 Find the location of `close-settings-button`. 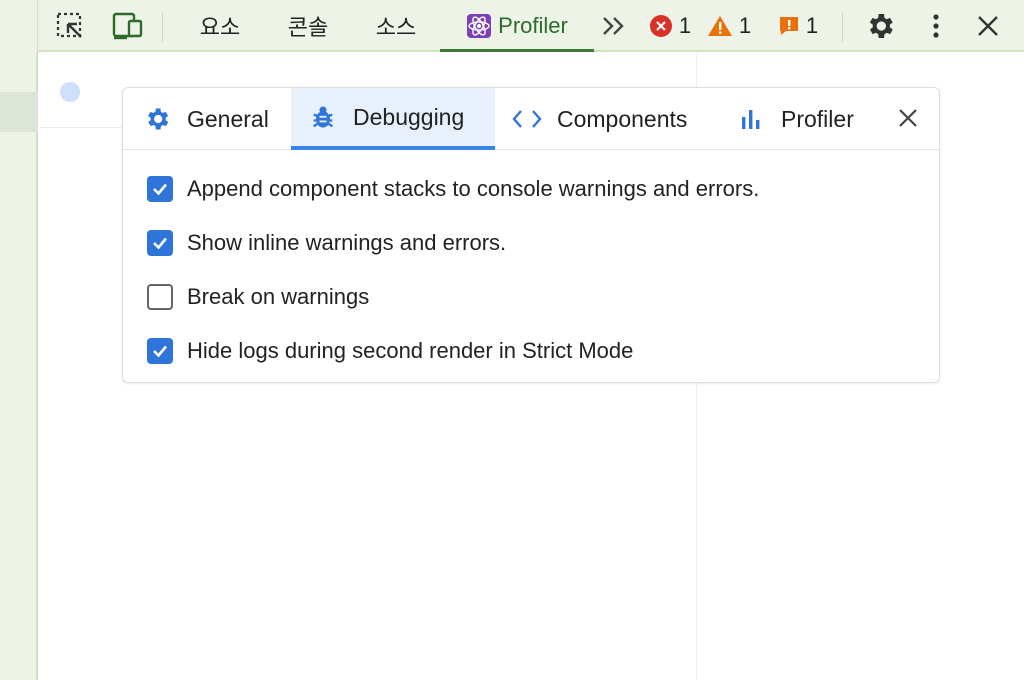

close-settings-button is located at coordinates (908, 118).